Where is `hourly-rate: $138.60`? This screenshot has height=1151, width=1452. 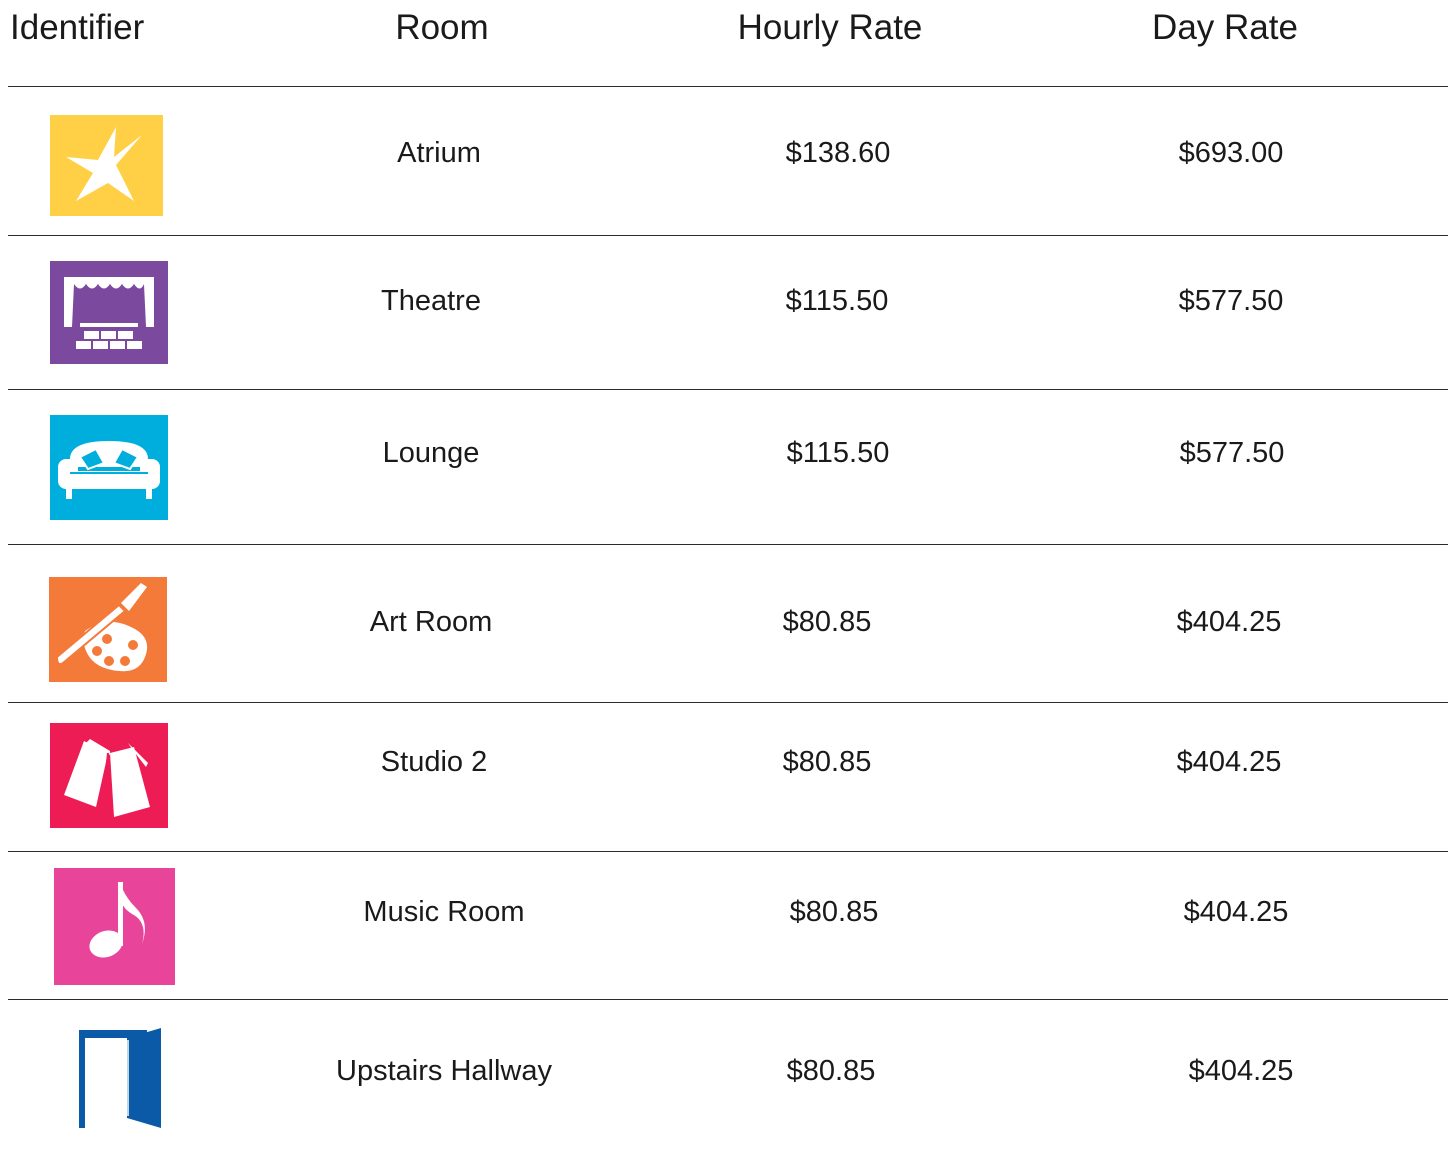 hourly-rate: $138.60 is located at coordinates (838, 153).